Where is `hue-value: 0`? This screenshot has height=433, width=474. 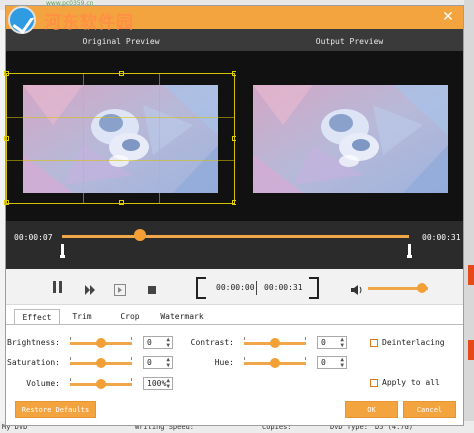
hue-value: 0 is located at coordinates (323, 362).